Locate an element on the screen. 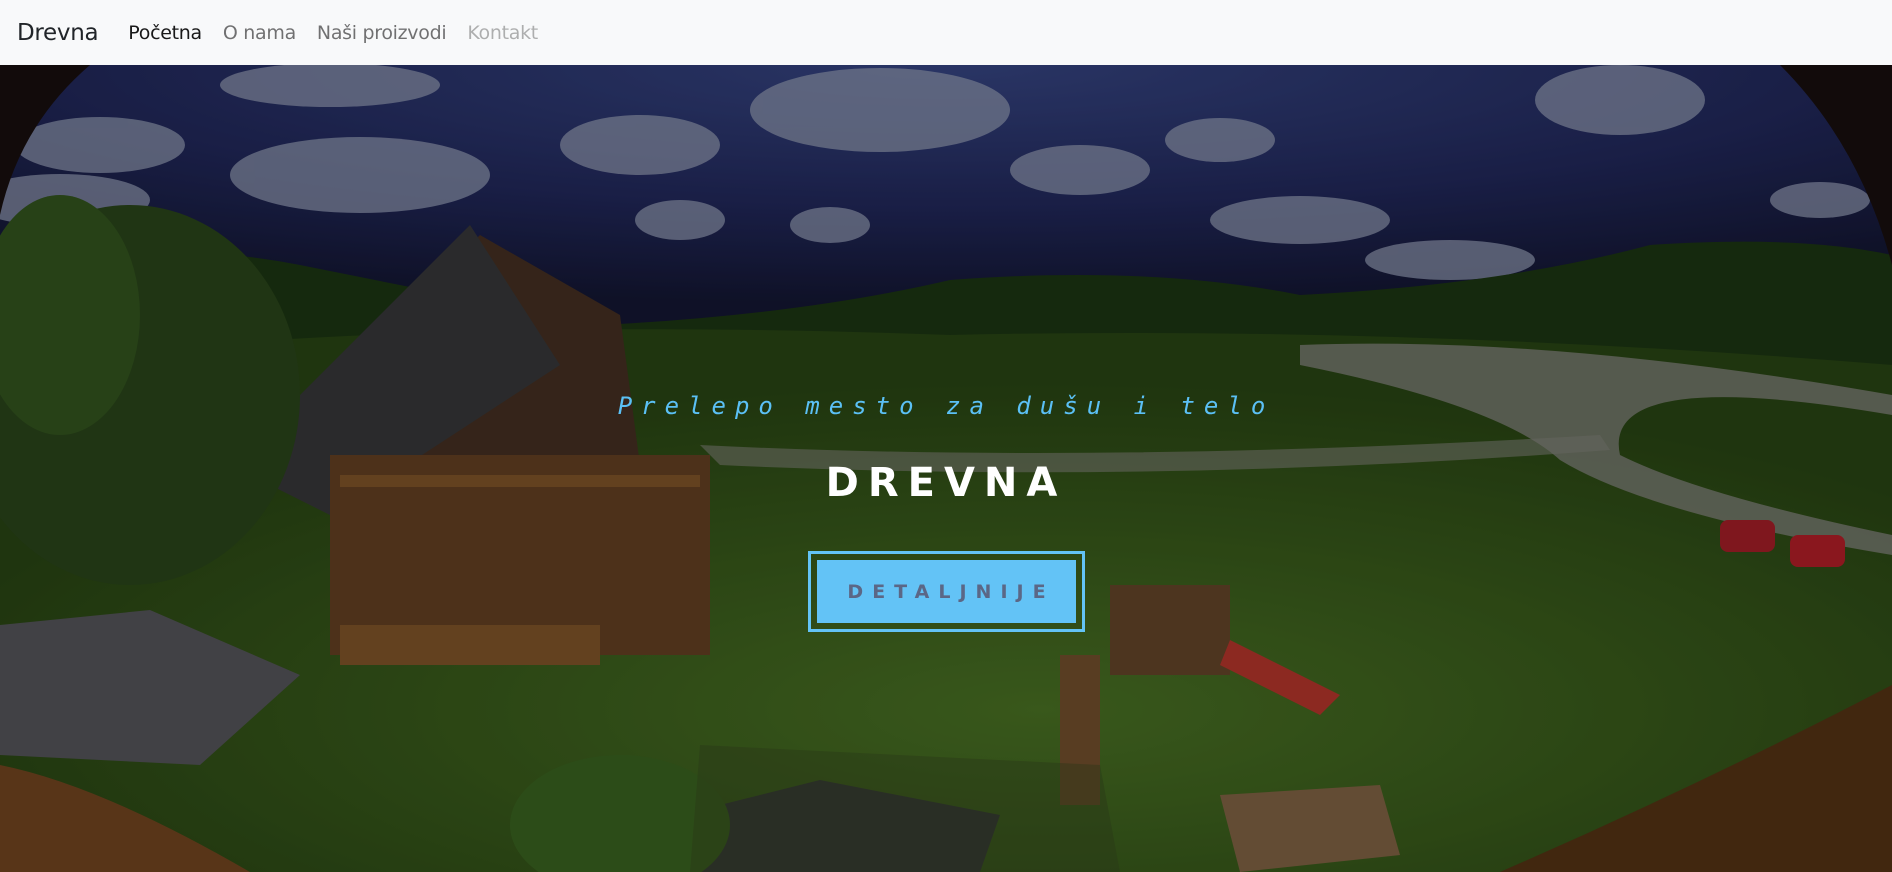 The width and height of the screenshot is (1892, 872). hero-title: DREVNA is located at coordinates (946, 483).